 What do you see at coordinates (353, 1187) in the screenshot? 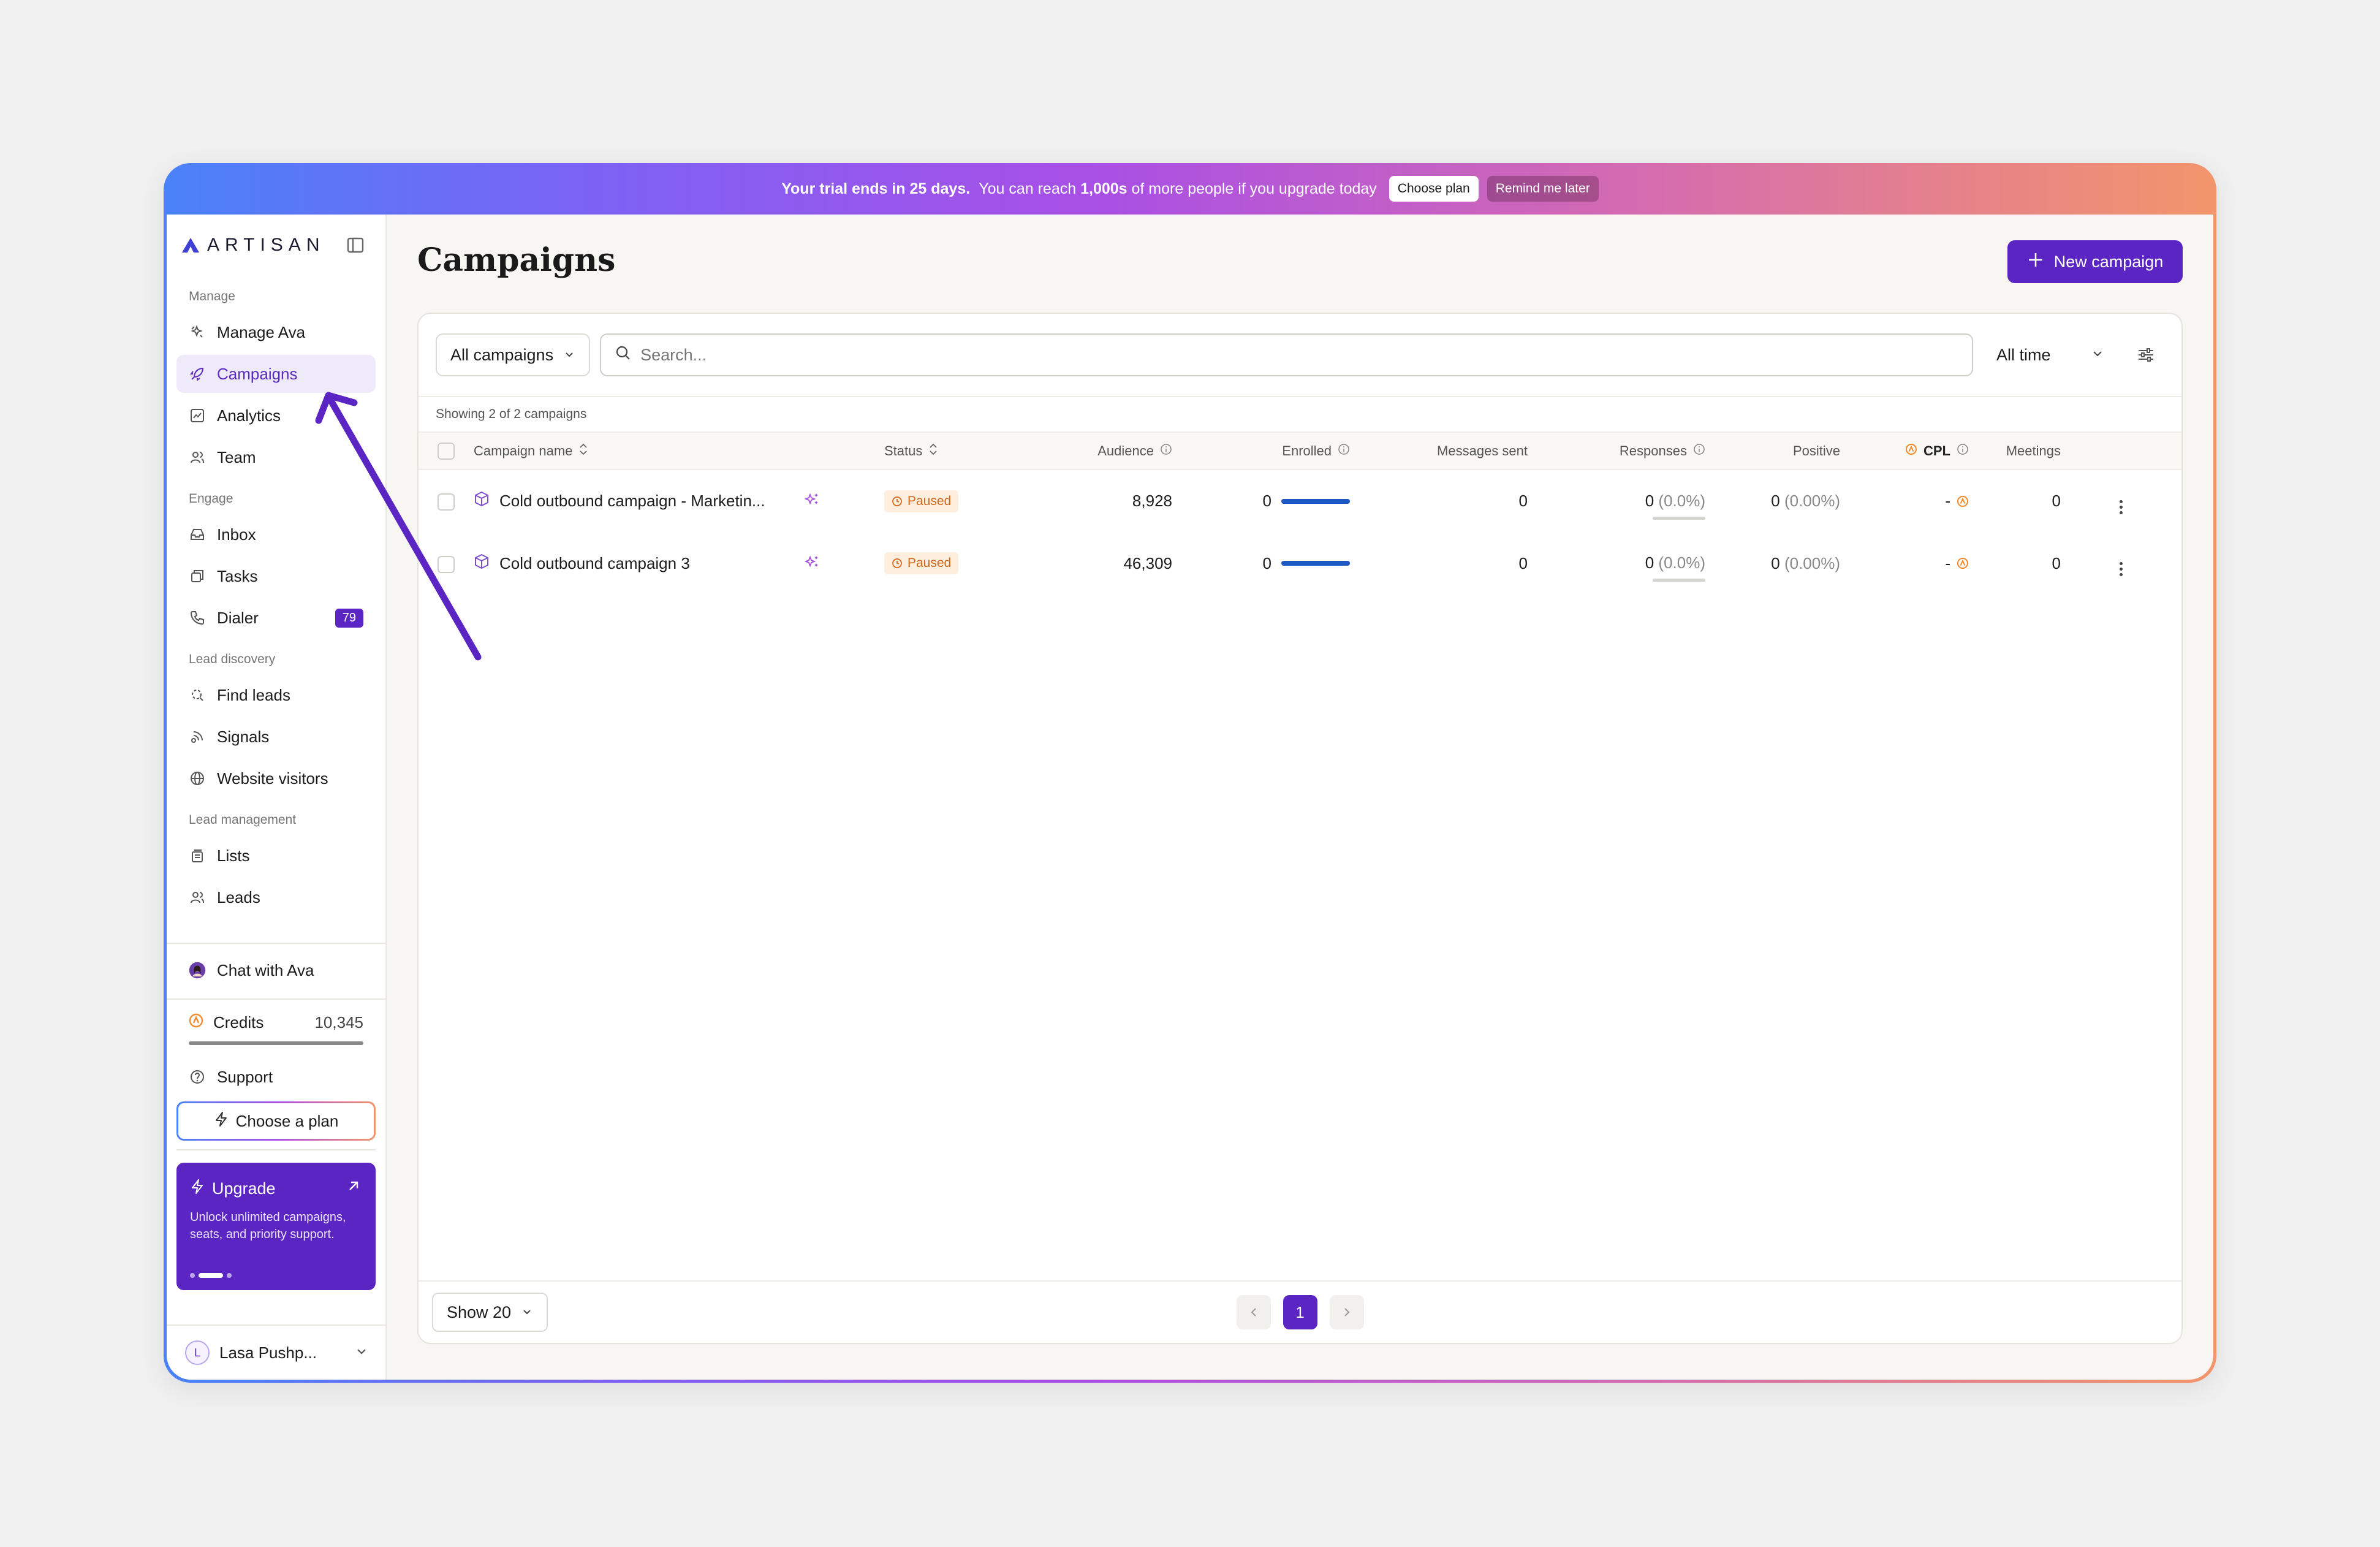
I see `arrow-up-right-icon` at bounding box center [353, 1187].